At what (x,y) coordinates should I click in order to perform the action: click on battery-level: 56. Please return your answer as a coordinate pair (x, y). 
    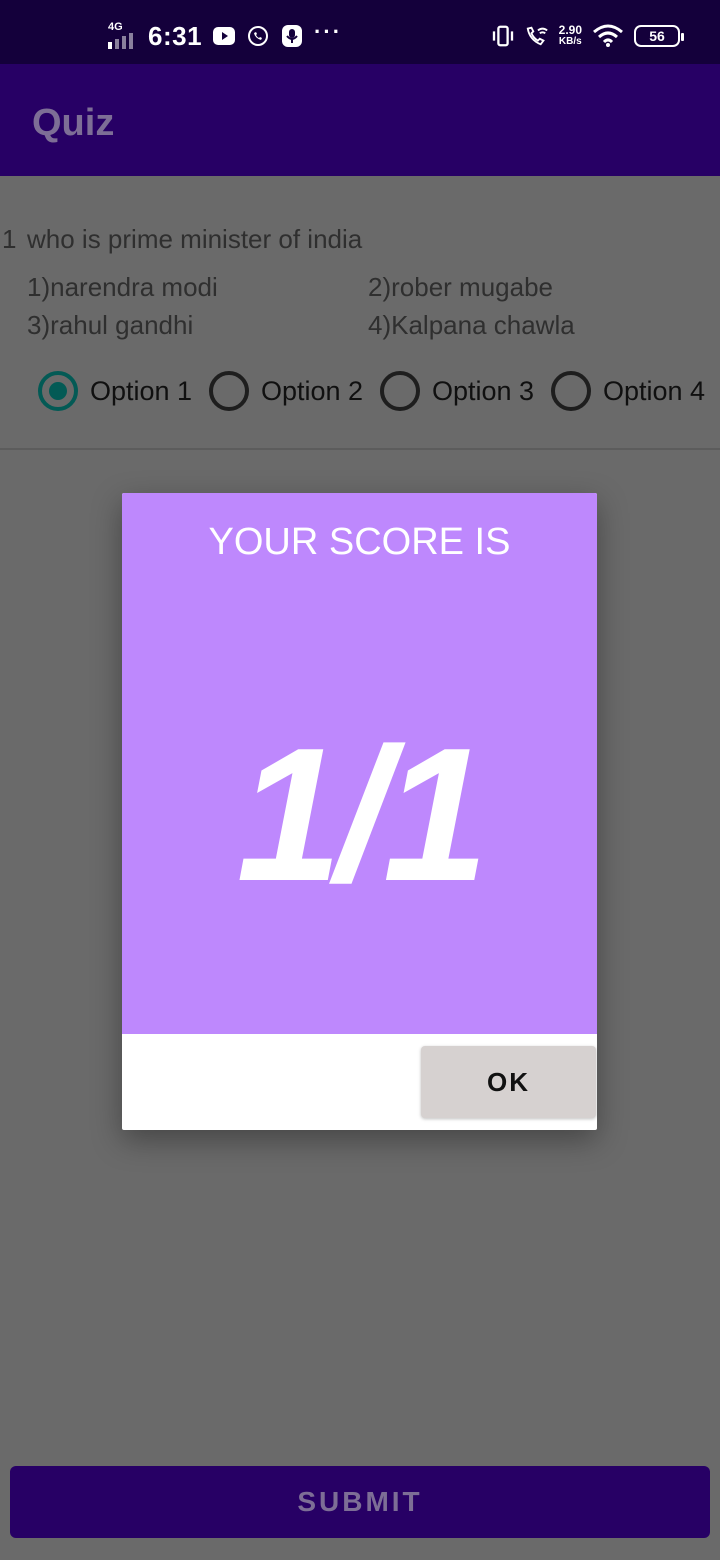
    Looking at the image, I should click on (657, 36).